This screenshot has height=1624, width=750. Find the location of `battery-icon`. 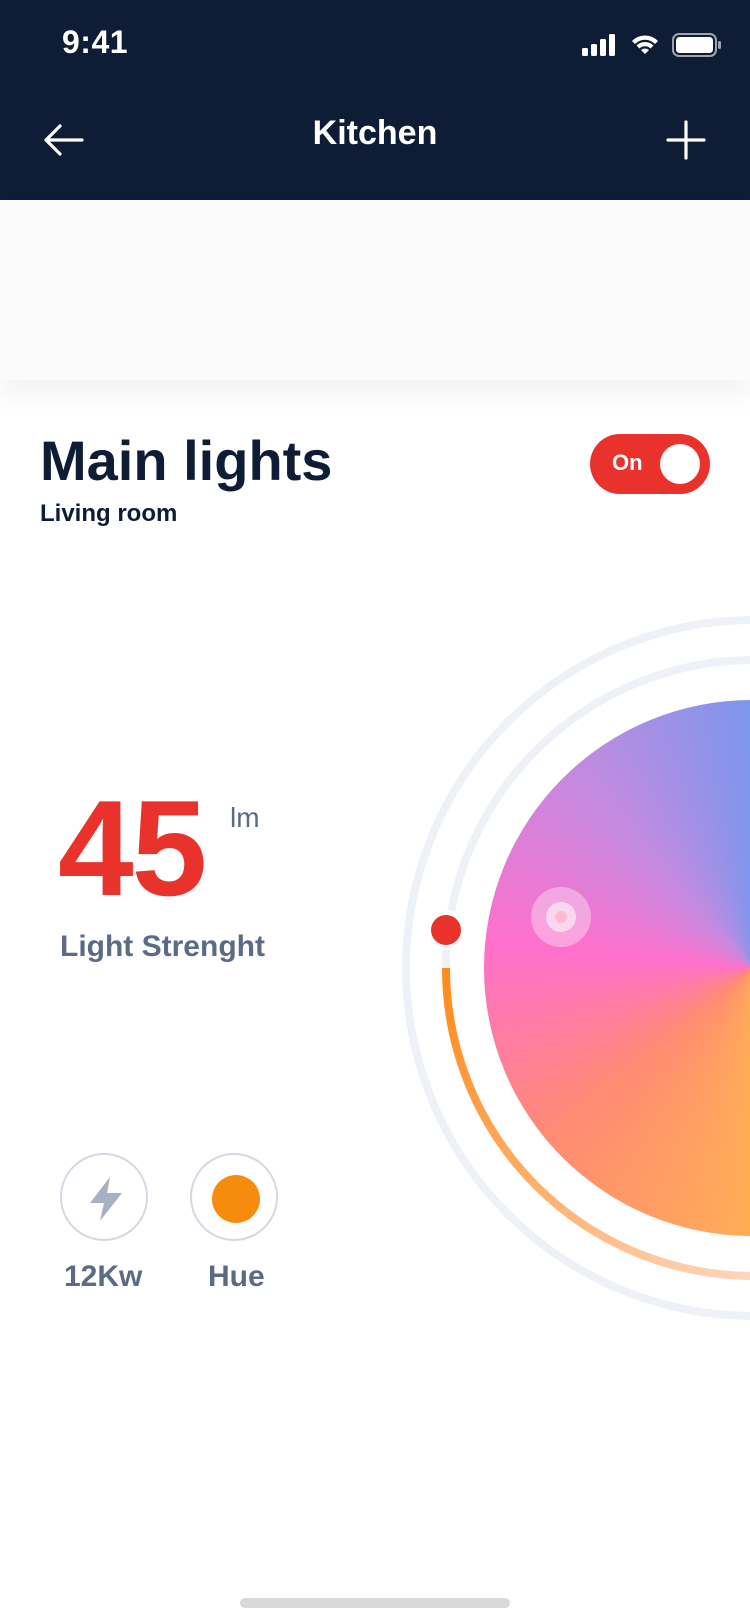

battery-icon is located at coordinates (696, 45).